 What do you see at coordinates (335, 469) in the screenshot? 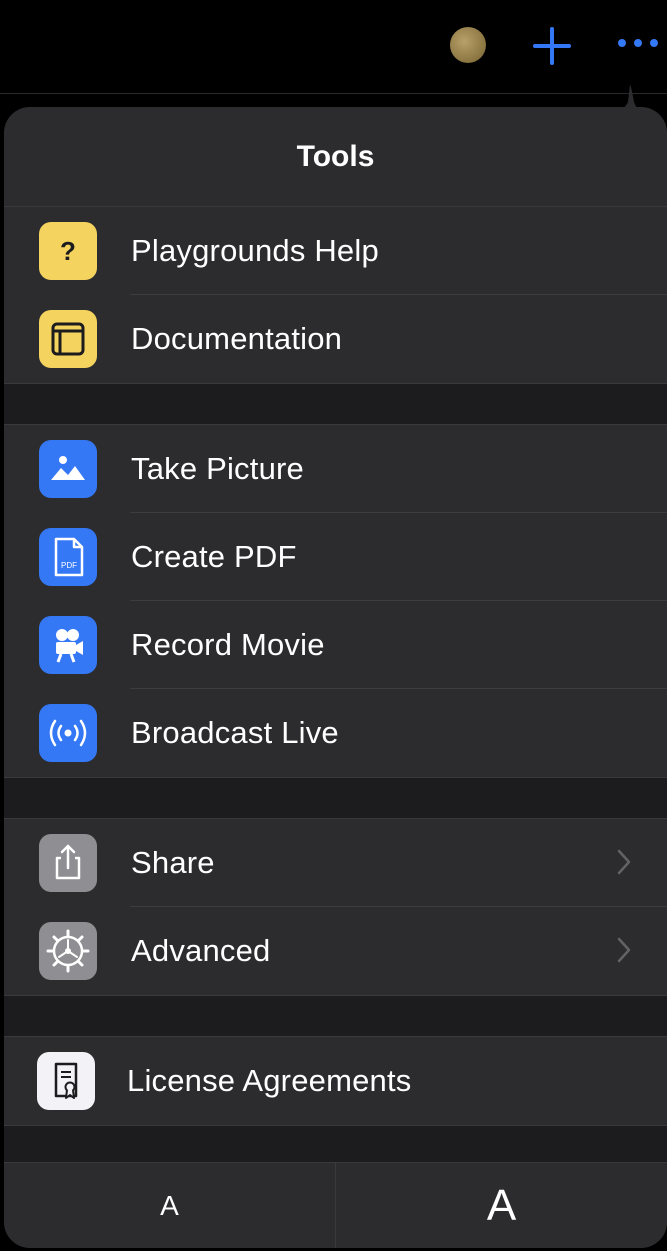
I see `menu-item-take-picture: Take Picture` at bounding box center [335, 469].